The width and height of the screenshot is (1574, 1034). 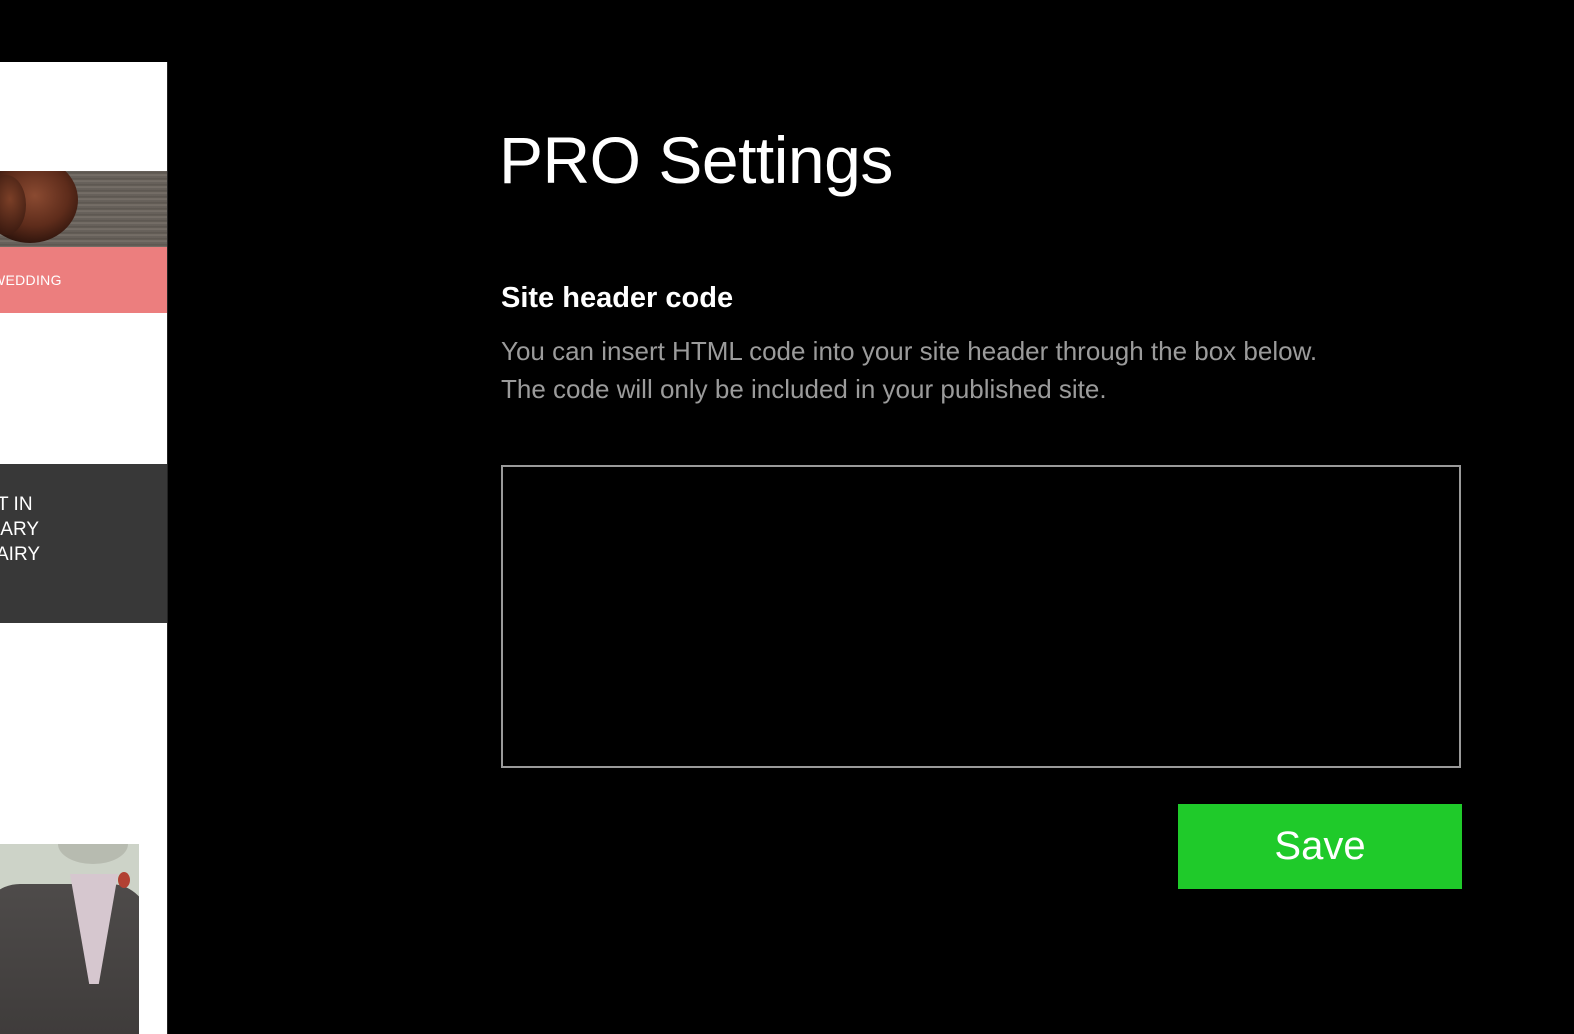 What do you see at coordinates (1320, 846) in the screenshot?
I see `save-button: Save` at bounding box center [1320, 846].